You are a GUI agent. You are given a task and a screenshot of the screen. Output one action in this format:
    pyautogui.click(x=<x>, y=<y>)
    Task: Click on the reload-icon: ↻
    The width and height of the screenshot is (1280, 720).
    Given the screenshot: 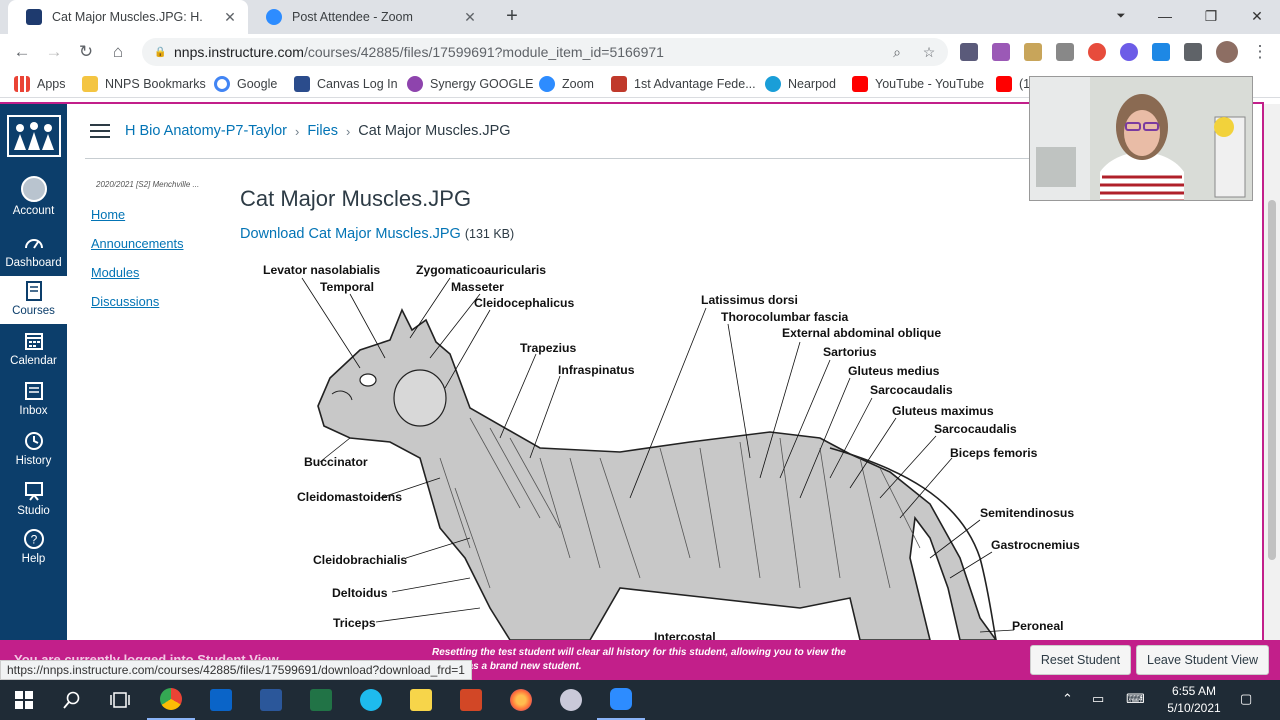 What is the action you would take?
    pyautogui.click(x=86, y=52)
    